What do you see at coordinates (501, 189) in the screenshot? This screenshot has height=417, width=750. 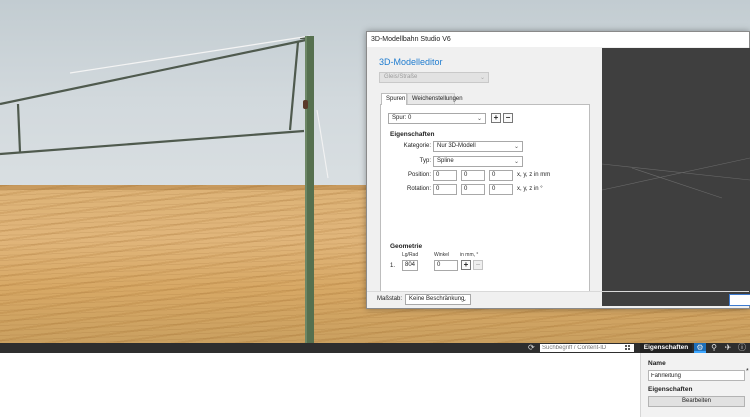 I see `rotation-z-input: 0` at bounding box center [501, 189].